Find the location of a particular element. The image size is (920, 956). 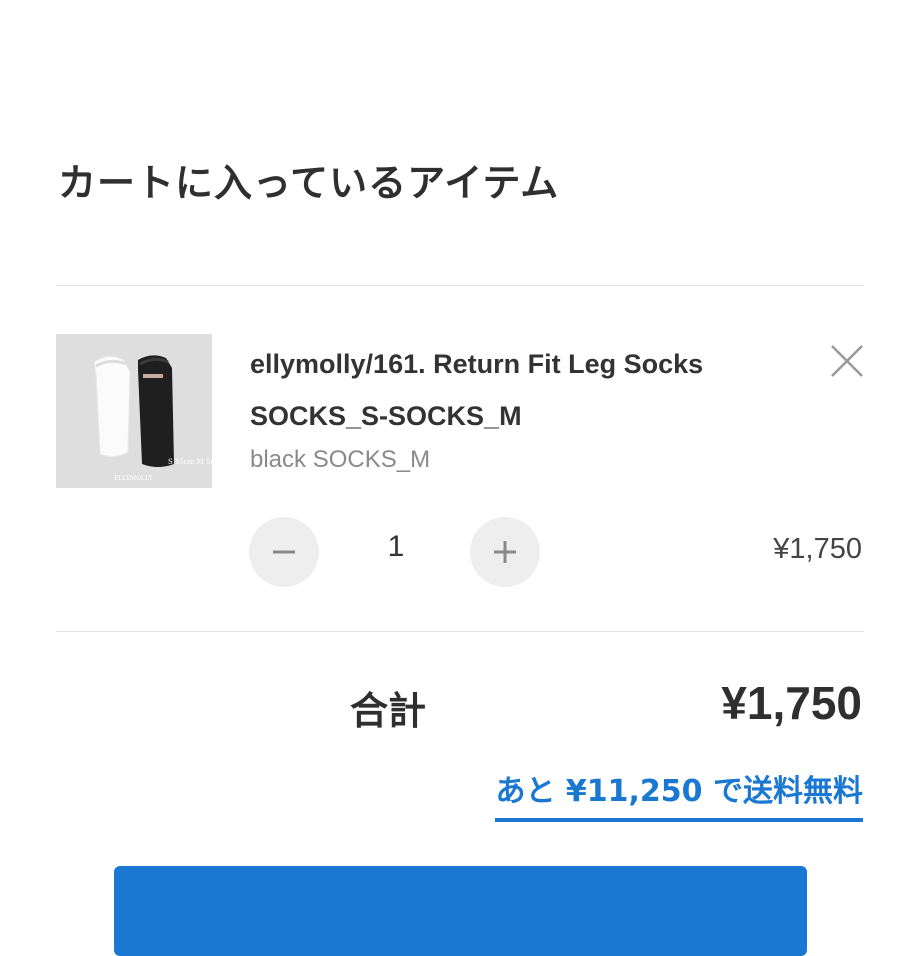

plus-icon is located at coordinates (505, 552).